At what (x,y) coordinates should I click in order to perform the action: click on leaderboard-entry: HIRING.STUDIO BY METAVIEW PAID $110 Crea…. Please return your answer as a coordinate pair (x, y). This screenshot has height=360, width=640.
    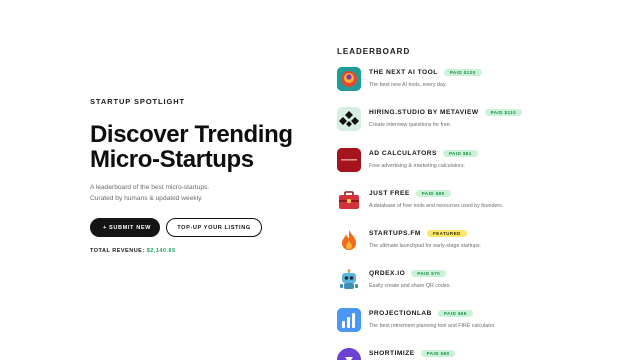
    Looking at the image, I should click on (482, 119).